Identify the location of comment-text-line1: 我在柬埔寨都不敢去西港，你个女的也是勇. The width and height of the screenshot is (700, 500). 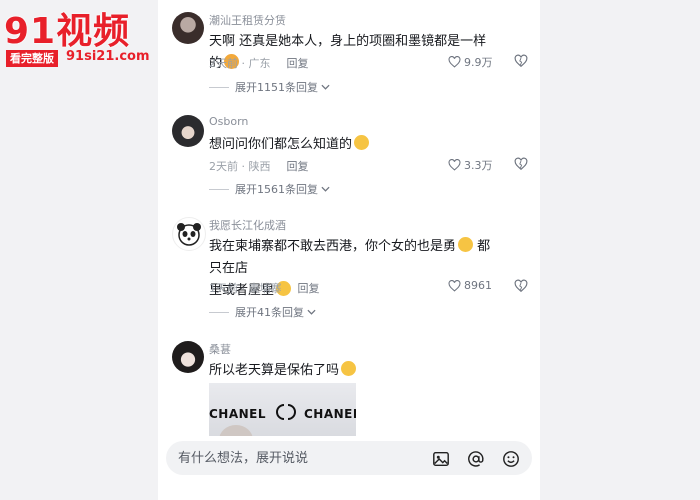
(333, 246).